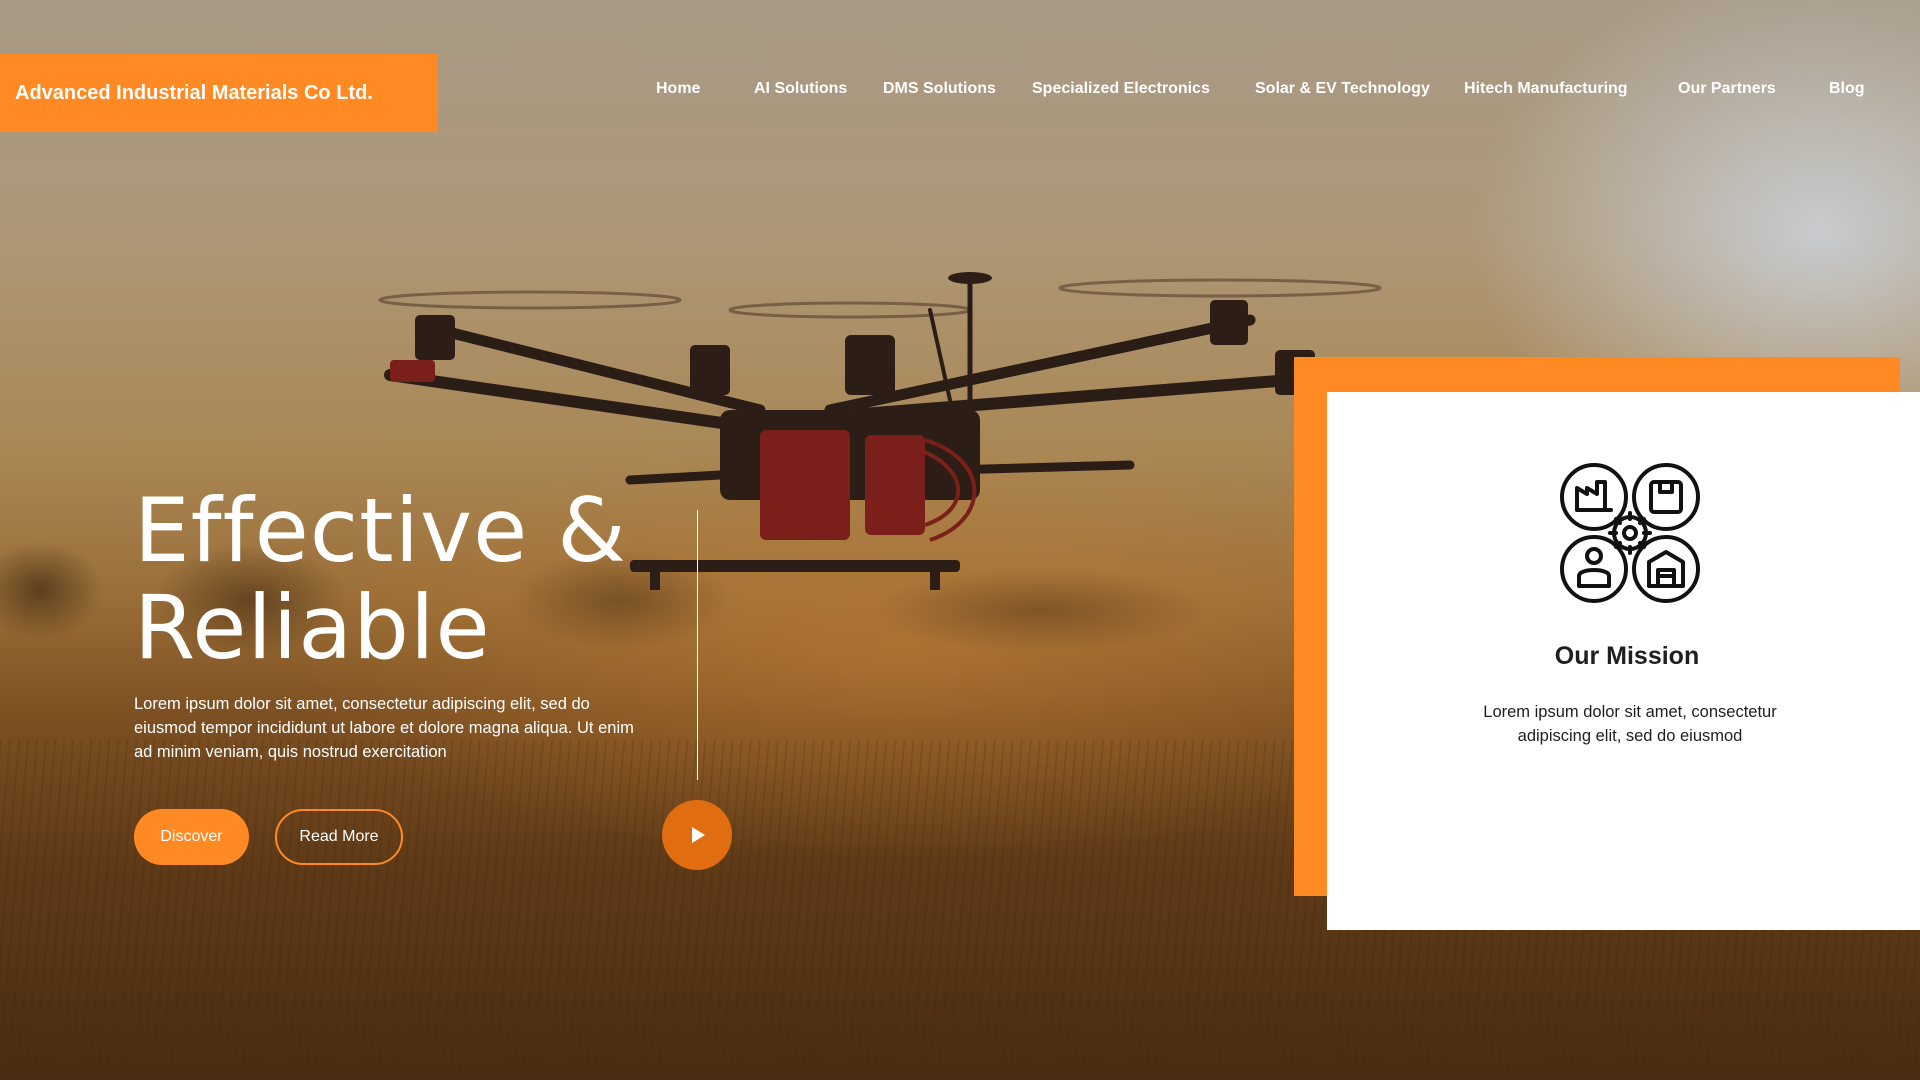  I want to click on nav-item-dms-solutions: DMS Solutions, so click(939, 89).